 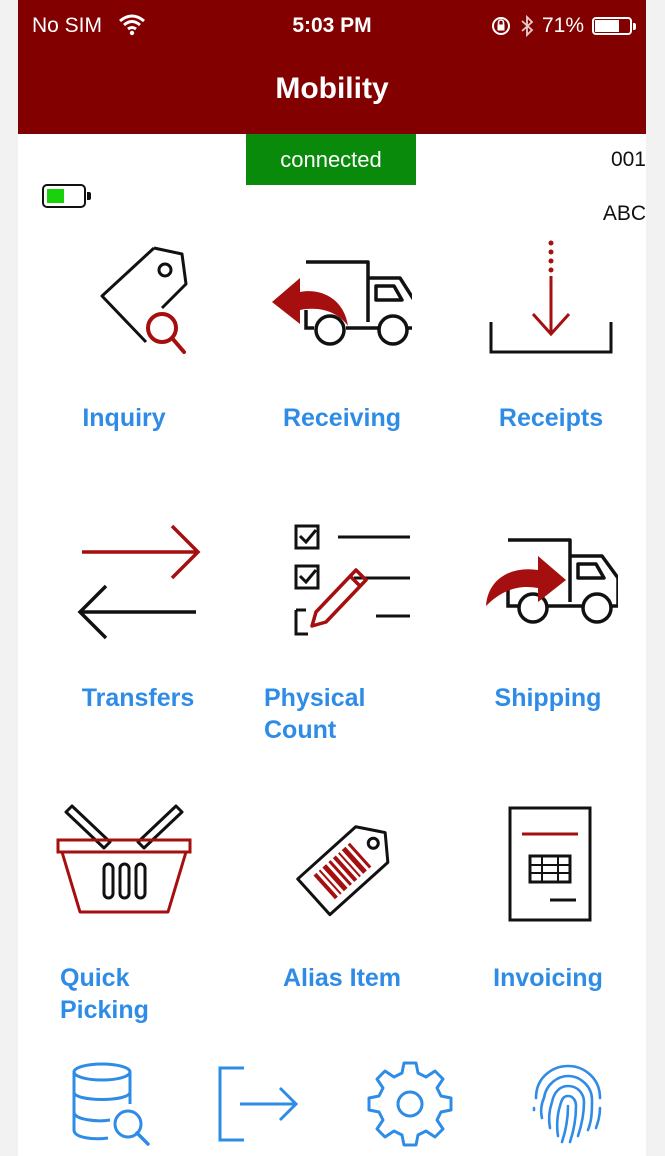 What do you see at coordinates (139, 582) in the screenshot?
I see `transfer-arrows-icon` at bounding box center [139, 582].